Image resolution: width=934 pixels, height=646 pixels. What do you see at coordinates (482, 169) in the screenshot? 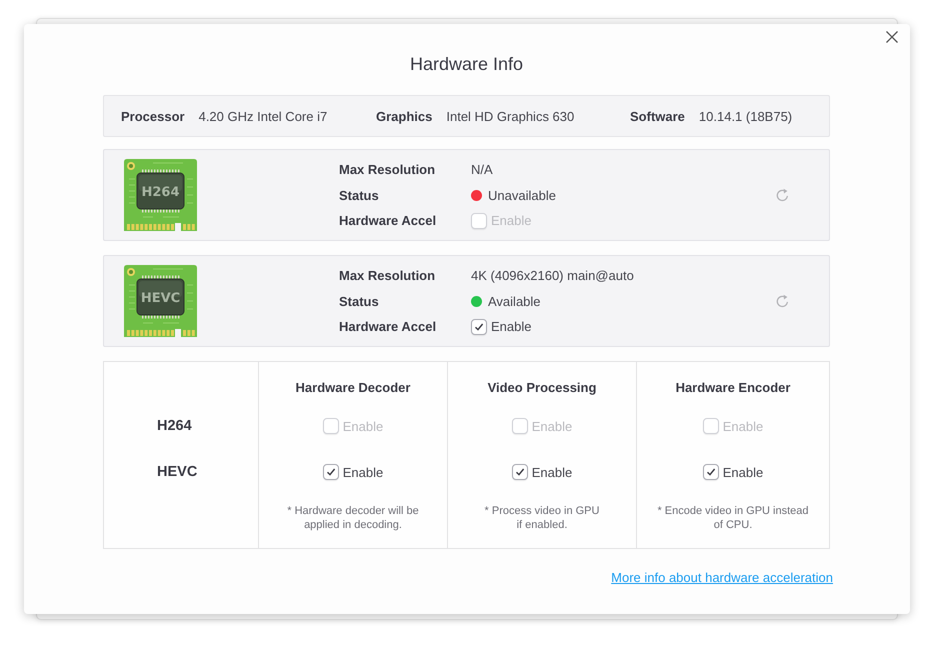
I see `field-value: N/A` at bounding box center [482, 169].